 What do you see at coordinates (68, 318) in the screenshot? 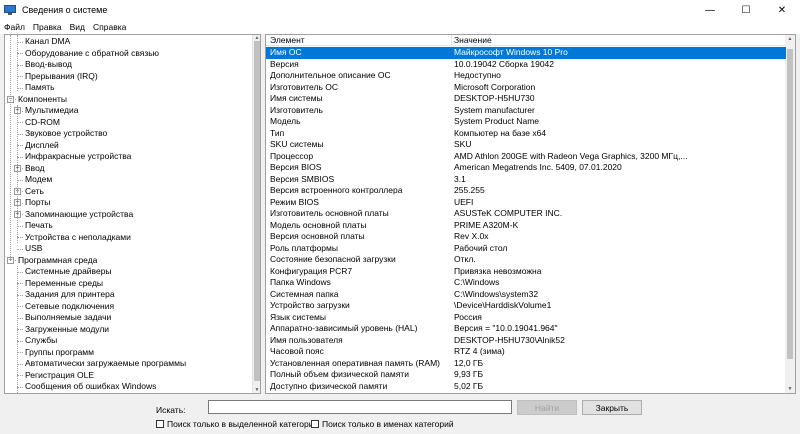
I see `tree-item: Выполняемые задачи` at bounding box center [68, 318].